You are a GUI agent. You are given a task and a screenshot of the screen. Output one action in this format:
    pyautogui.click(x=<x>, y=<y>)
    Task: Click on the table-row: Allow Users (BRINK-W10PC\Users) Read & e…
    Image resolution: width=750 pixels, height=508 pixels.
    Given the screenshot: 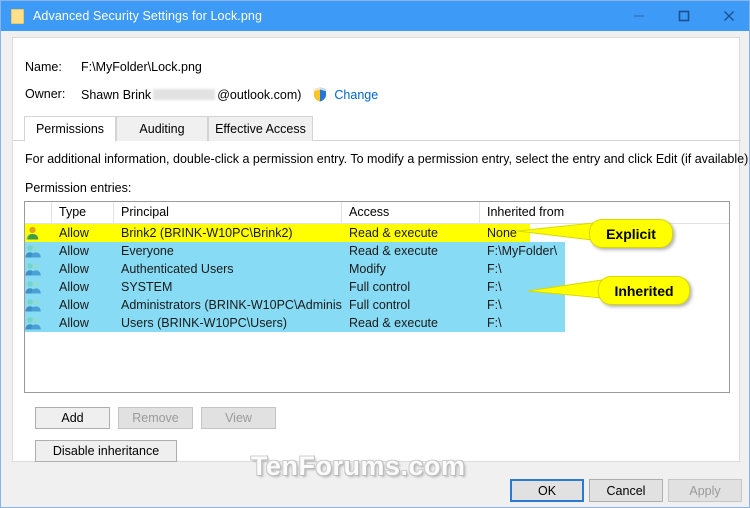 What is the action you would take?
    pyautogui.click(x=377, y=323)
    